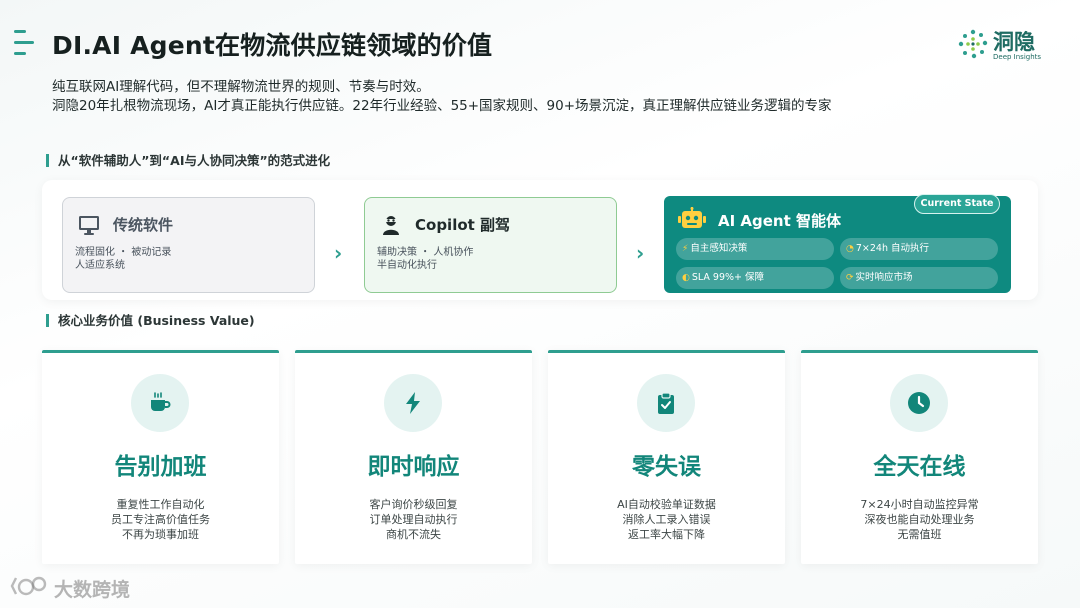  Describe the element at coordinates (160, 534) in the screenshot. I see `value-line: 不再为琐事加班` at that location.